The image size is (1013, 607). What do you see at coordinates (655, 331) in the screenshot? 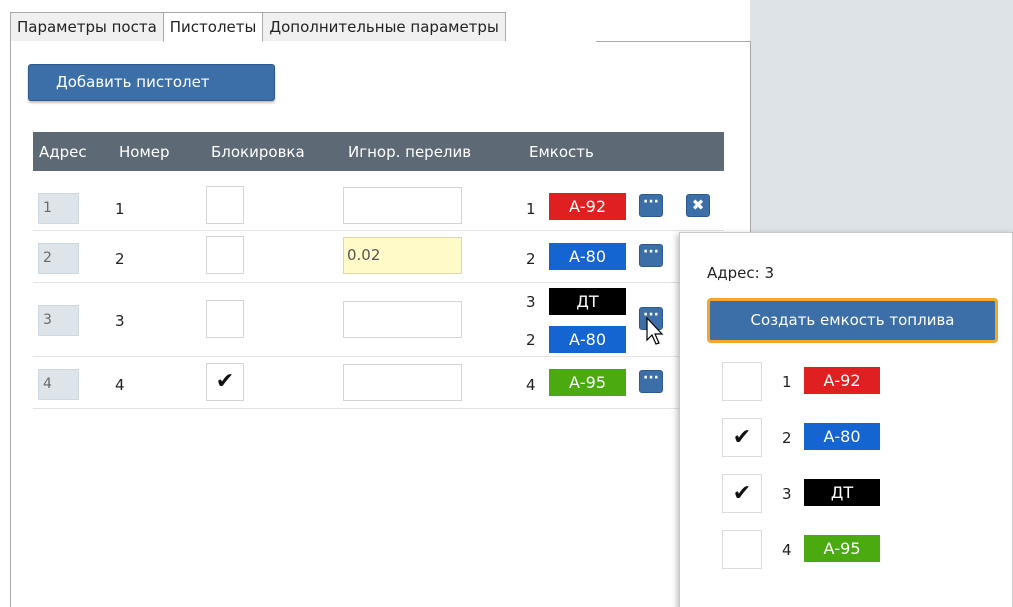
I see `pointer-cursor-icon` at bounding box center [655, 331].